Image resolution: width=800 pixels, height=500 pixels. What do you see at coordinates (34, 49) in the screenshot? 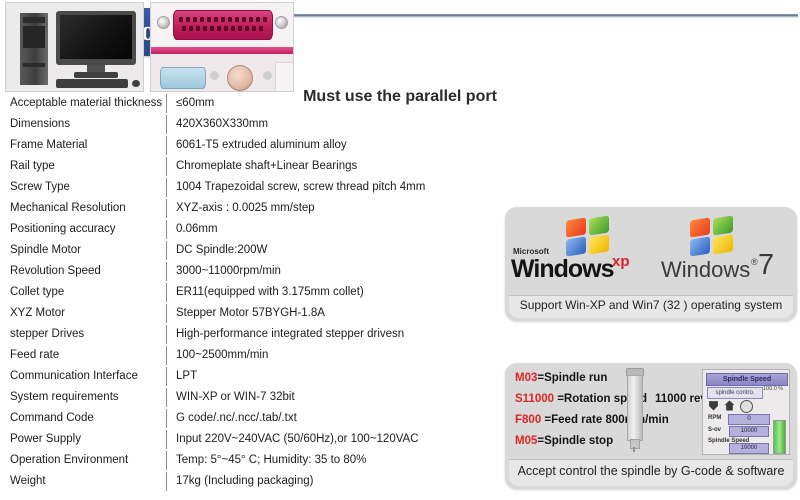
I see `pc-tower-icon` at bounding box center [34, 49].